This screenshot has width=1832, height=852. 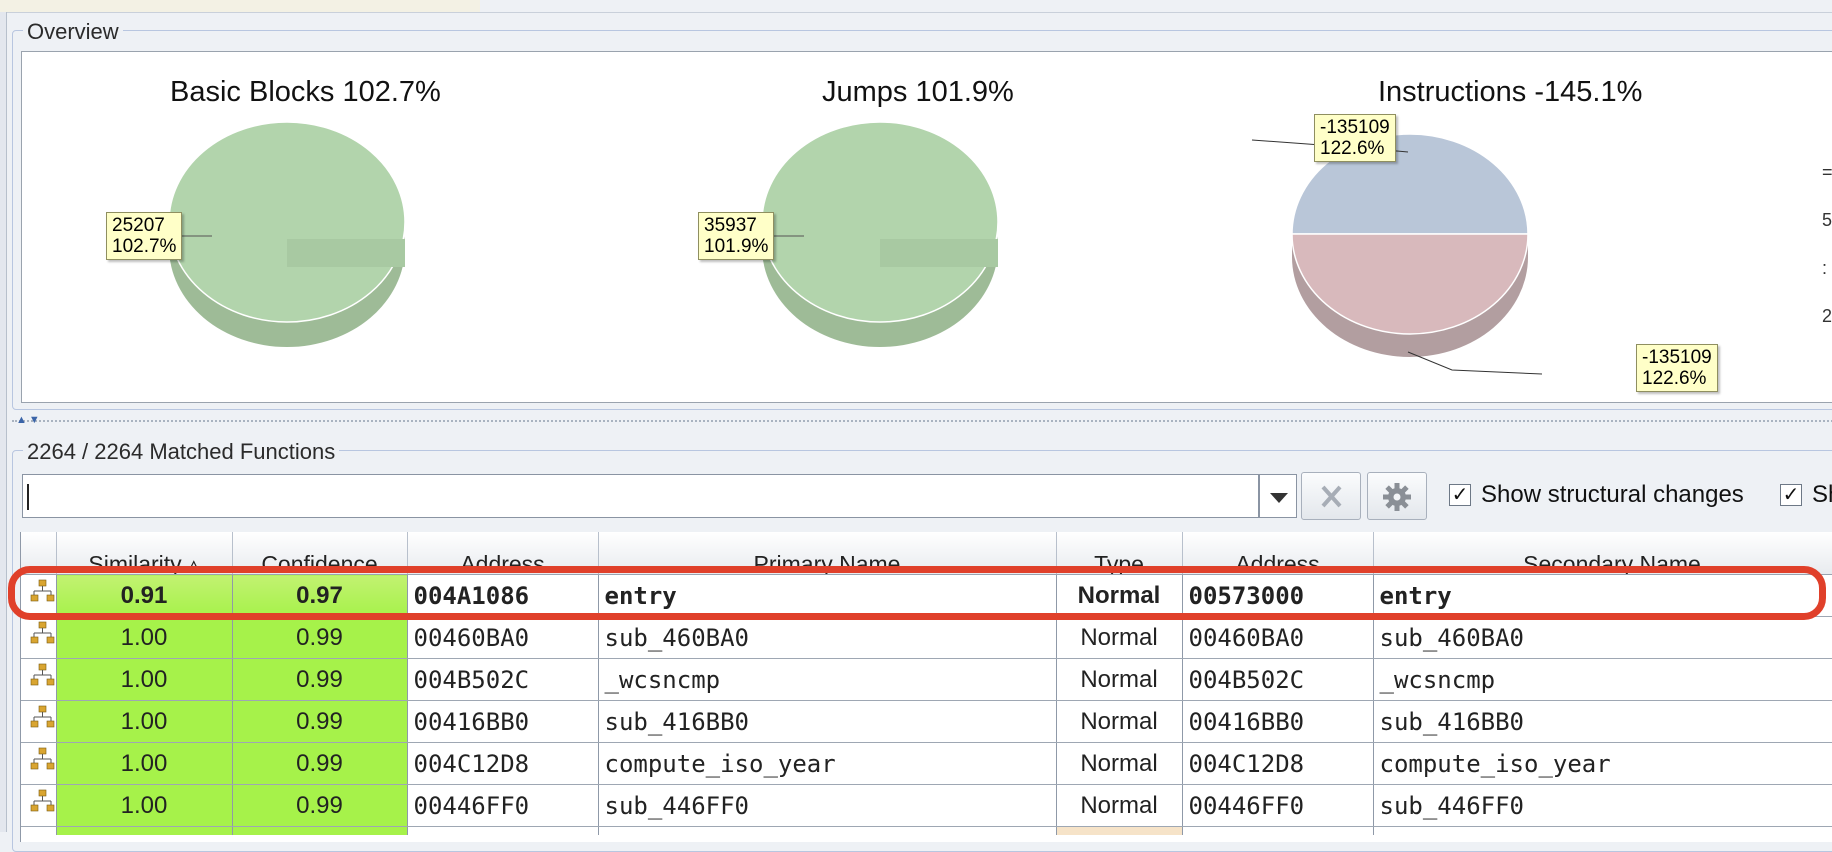 I want to click on overview-title: Overview, so click(x=73, y=32).